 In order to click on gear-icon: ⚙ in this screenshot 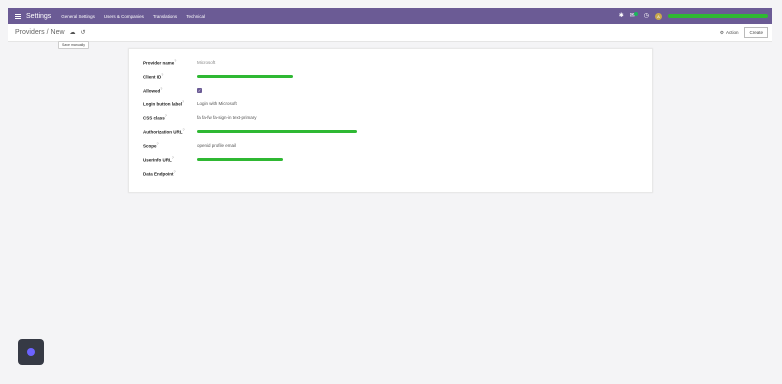, I will do `click(721, 32)`.